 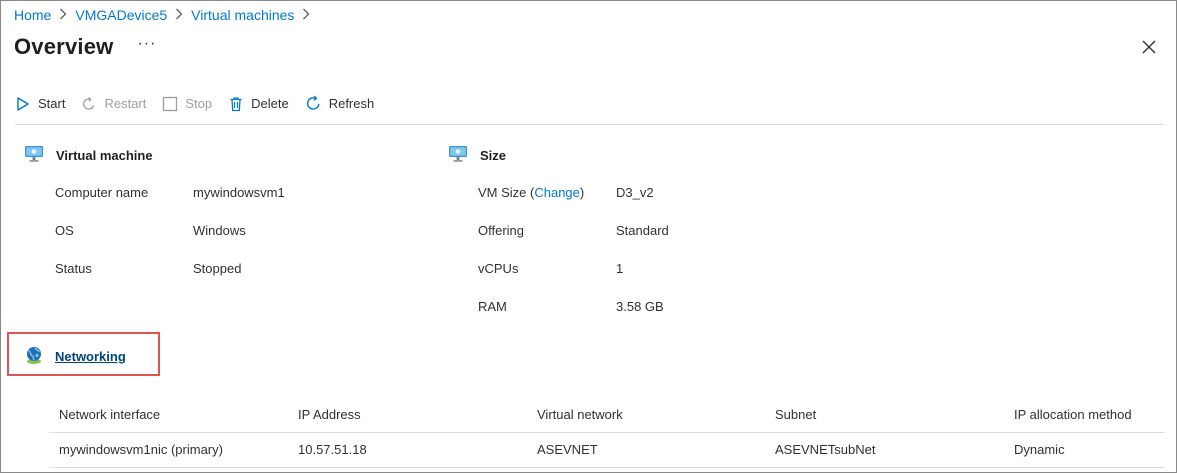 What do you see at coordinates (168, 450) in the screenshot?
I see `table-cell: mywindowsvm1nic (primary)` at bounding box center [168, 450].